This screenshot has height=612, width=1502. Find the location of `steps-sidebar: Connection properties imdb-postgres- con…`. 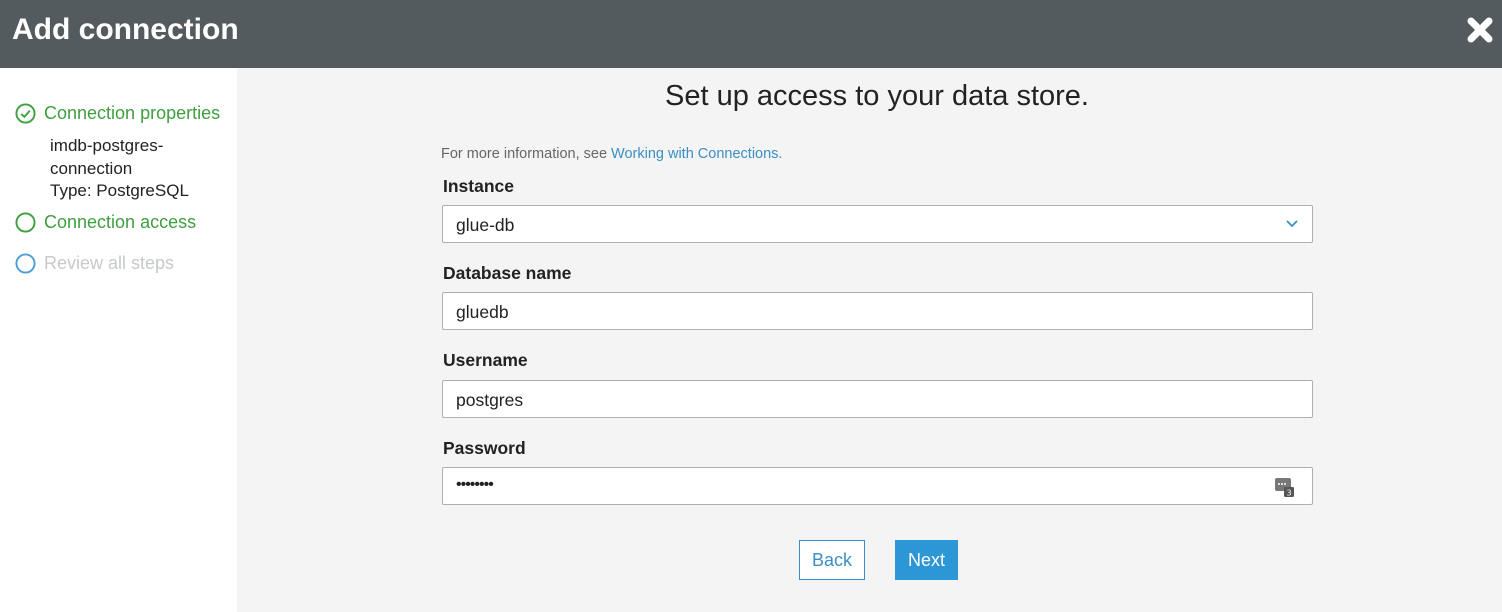

steps-sidebar: Connection properties imdb-postgres- con… is located at coordinates (118, 340).